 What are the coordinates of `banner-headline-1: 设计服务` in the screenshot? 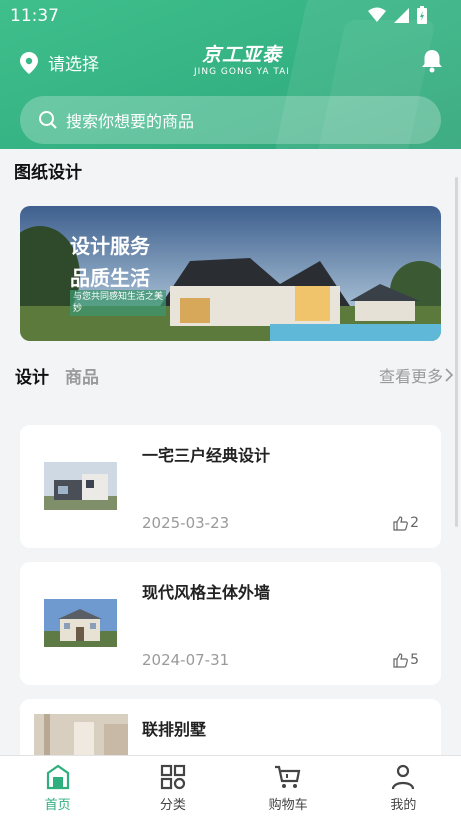 It's located at (110, 246).